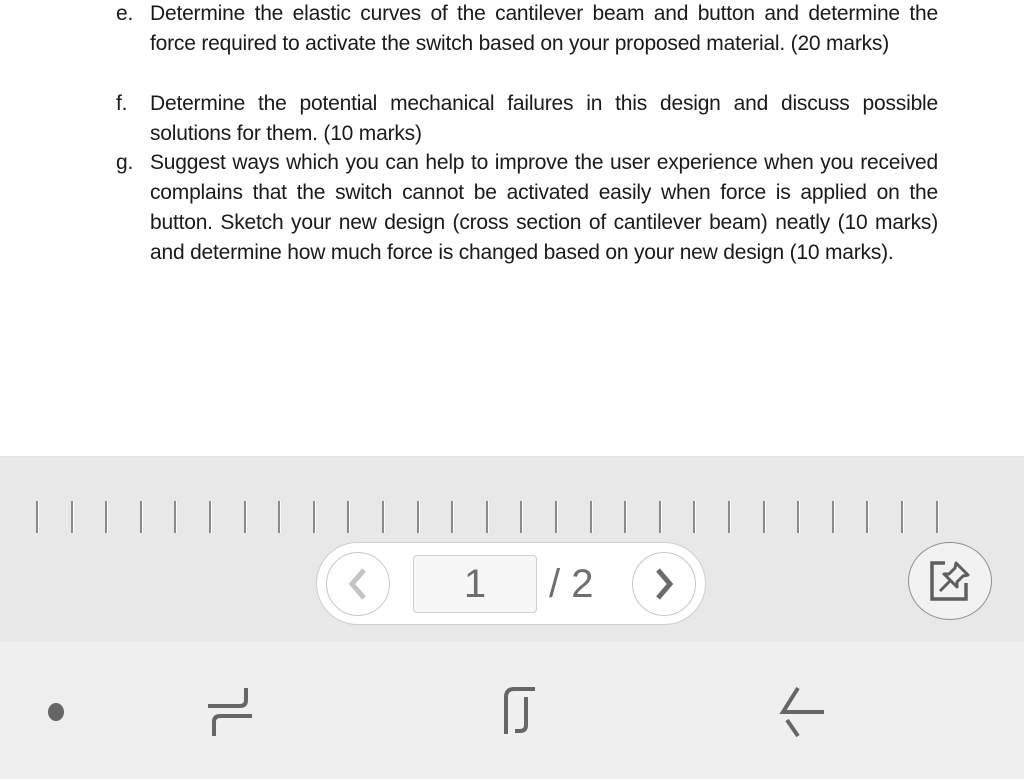  I want to click on dot-icon, so click(56, 712).